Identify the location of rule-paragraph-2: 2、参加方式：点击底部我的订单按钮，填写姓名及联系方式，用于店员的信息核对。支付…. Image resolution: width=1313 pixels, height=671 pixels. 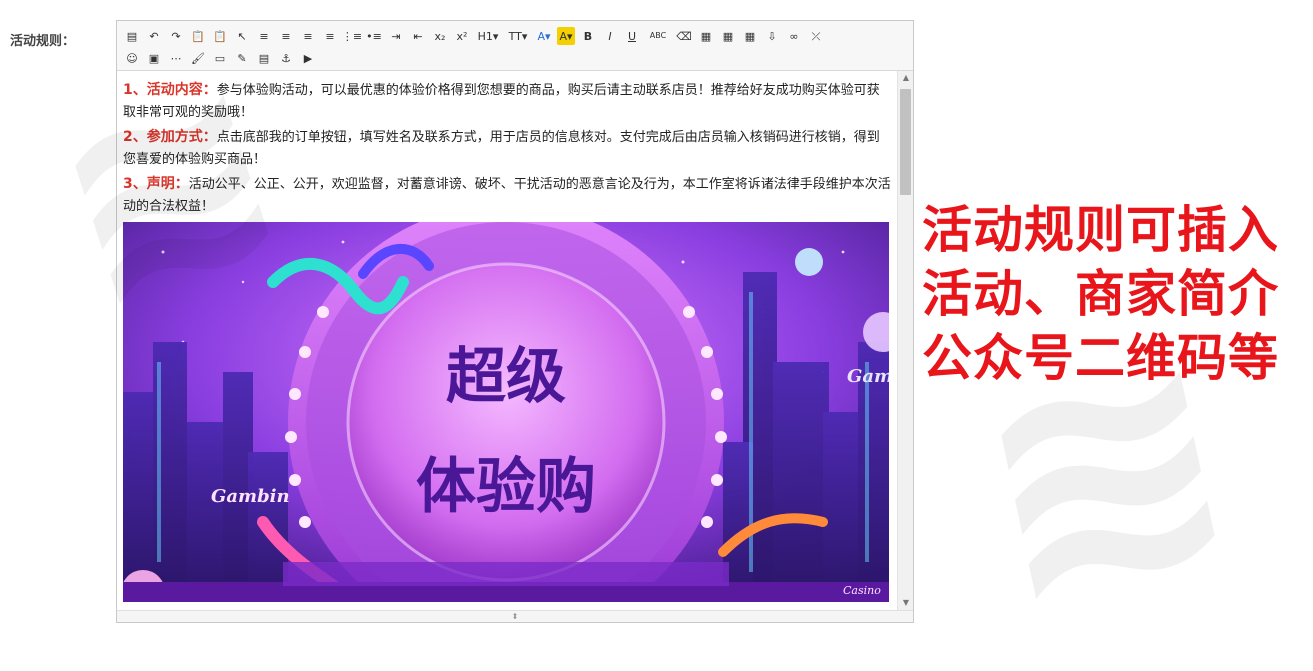
(507, 148).